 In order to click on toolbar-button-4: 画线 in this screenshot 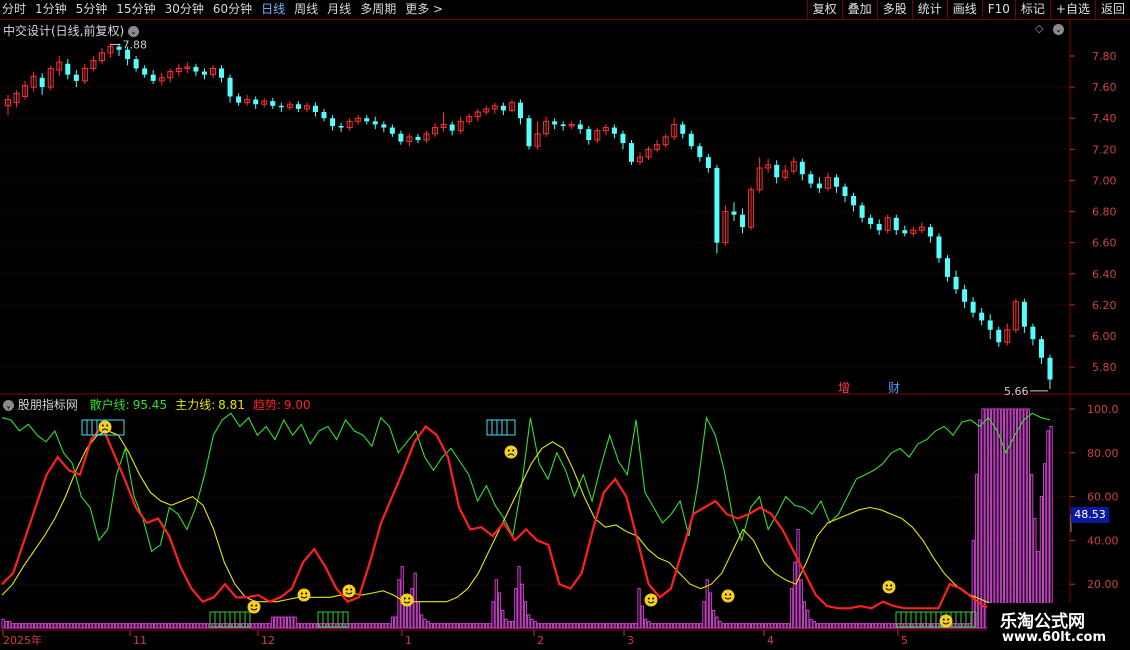, I will do `click(964, 9)`.